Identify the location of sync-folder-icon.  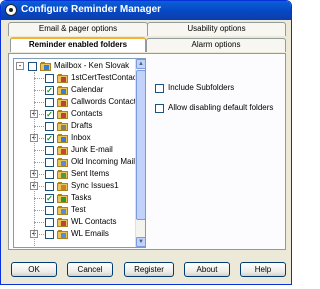
(62, 186).